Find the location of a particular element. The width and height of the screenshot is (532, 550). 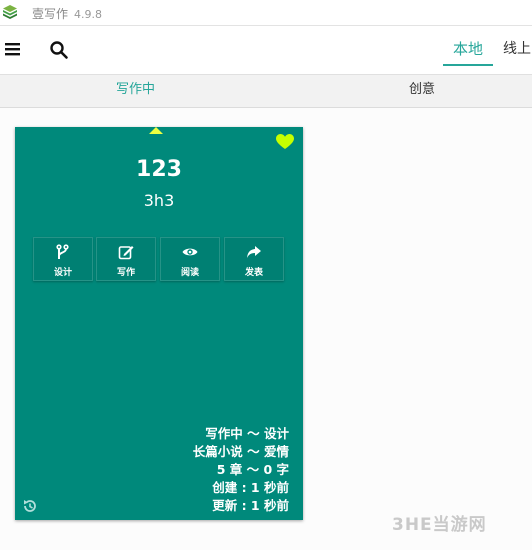

design-label: 设计 is located at coordinates (62, 273).